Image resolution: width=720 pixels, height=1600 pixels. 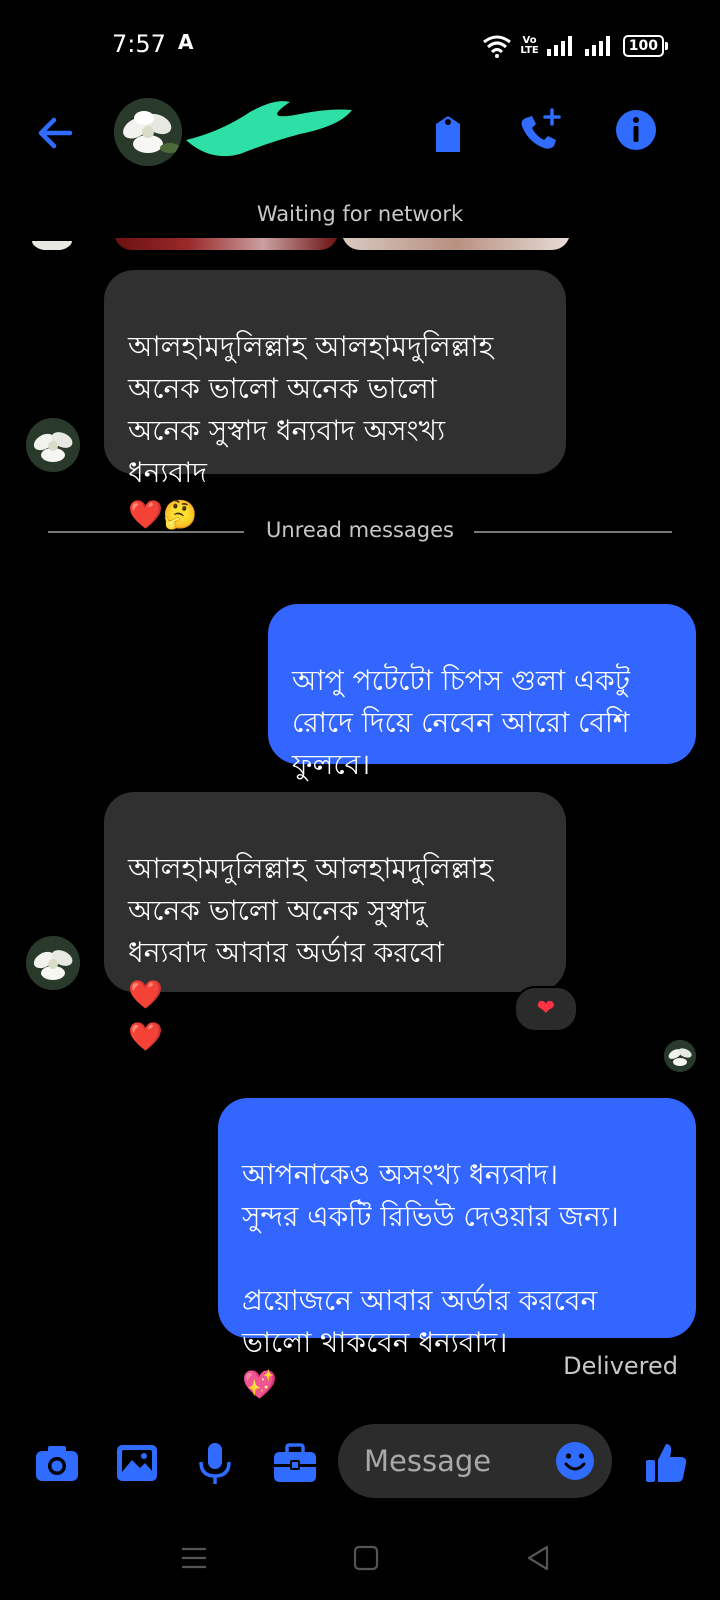 What do you see at coordinates (148, 132) in the screenshot?
I see `contact-avatar` at bounding box center [148, 132].